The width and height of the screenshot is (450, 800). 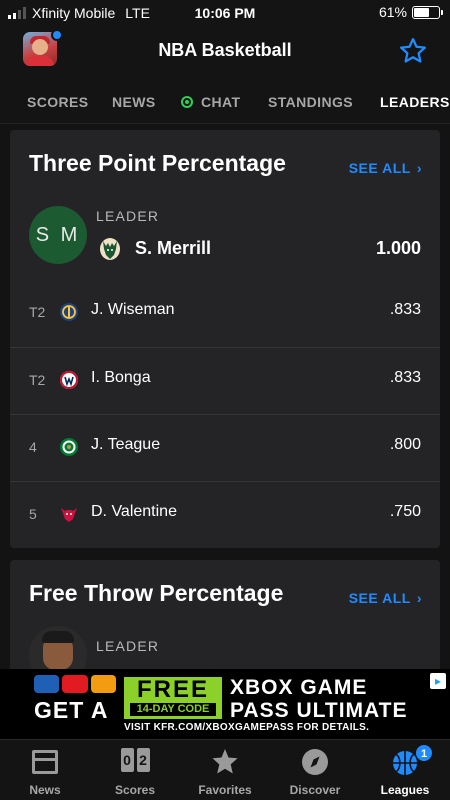 I want to click on tab-news: NEWS, so click(x=134, y=102).